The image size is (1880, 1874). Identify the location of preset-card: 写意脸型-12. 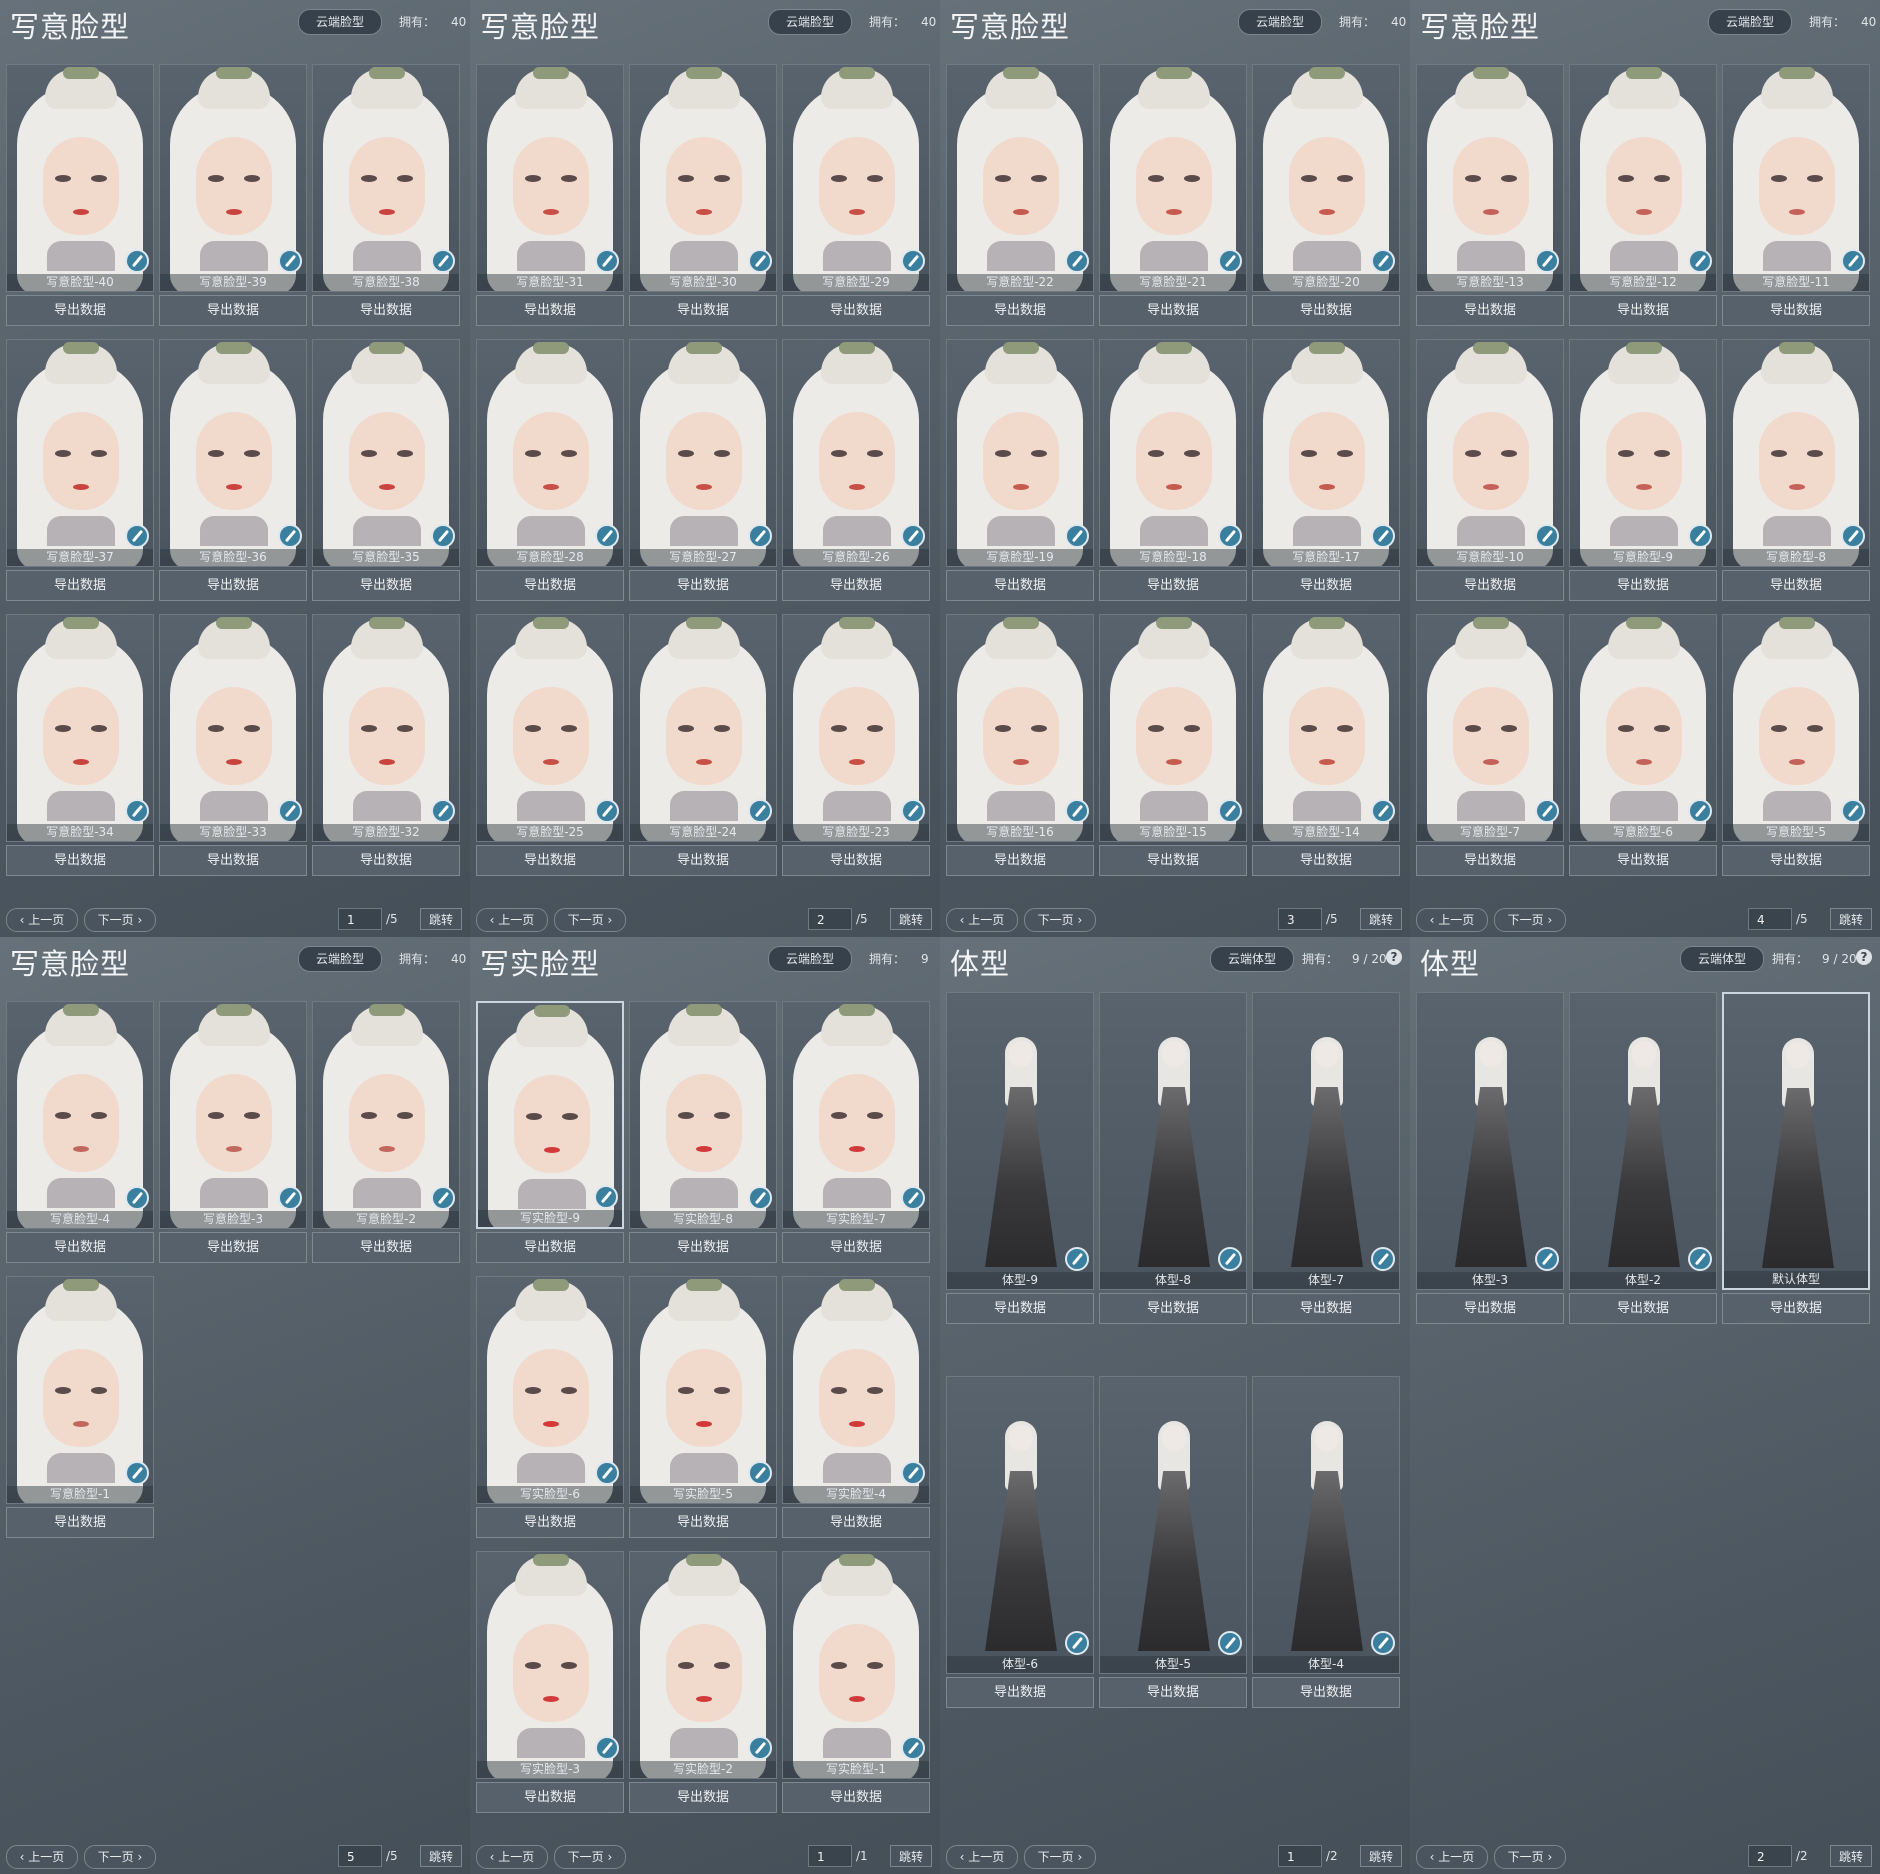
(1643, 178).